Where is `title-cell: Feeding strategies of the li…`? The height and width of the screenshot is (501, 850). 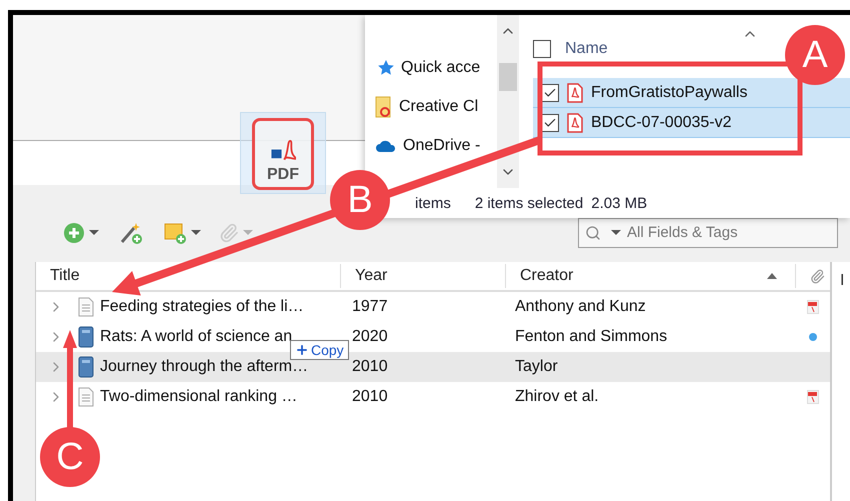 title-cell: Feeding strategies of the li… is located at coordinates (202, 307).